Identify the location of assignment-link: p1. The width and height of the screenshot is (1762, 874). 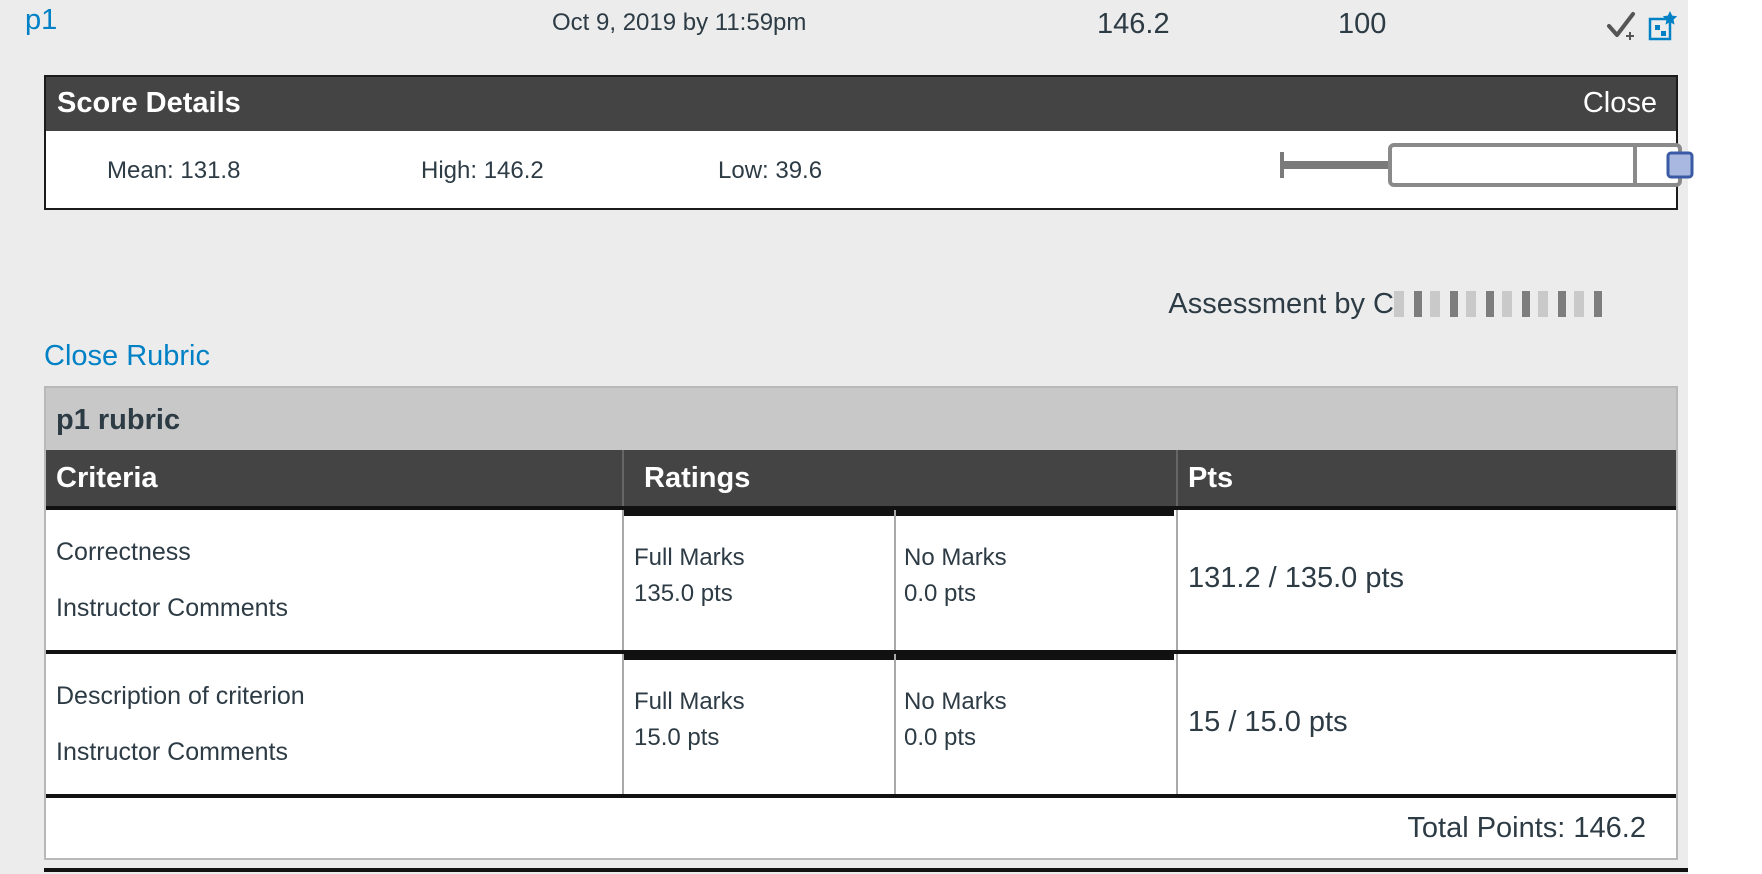
(41, 20).